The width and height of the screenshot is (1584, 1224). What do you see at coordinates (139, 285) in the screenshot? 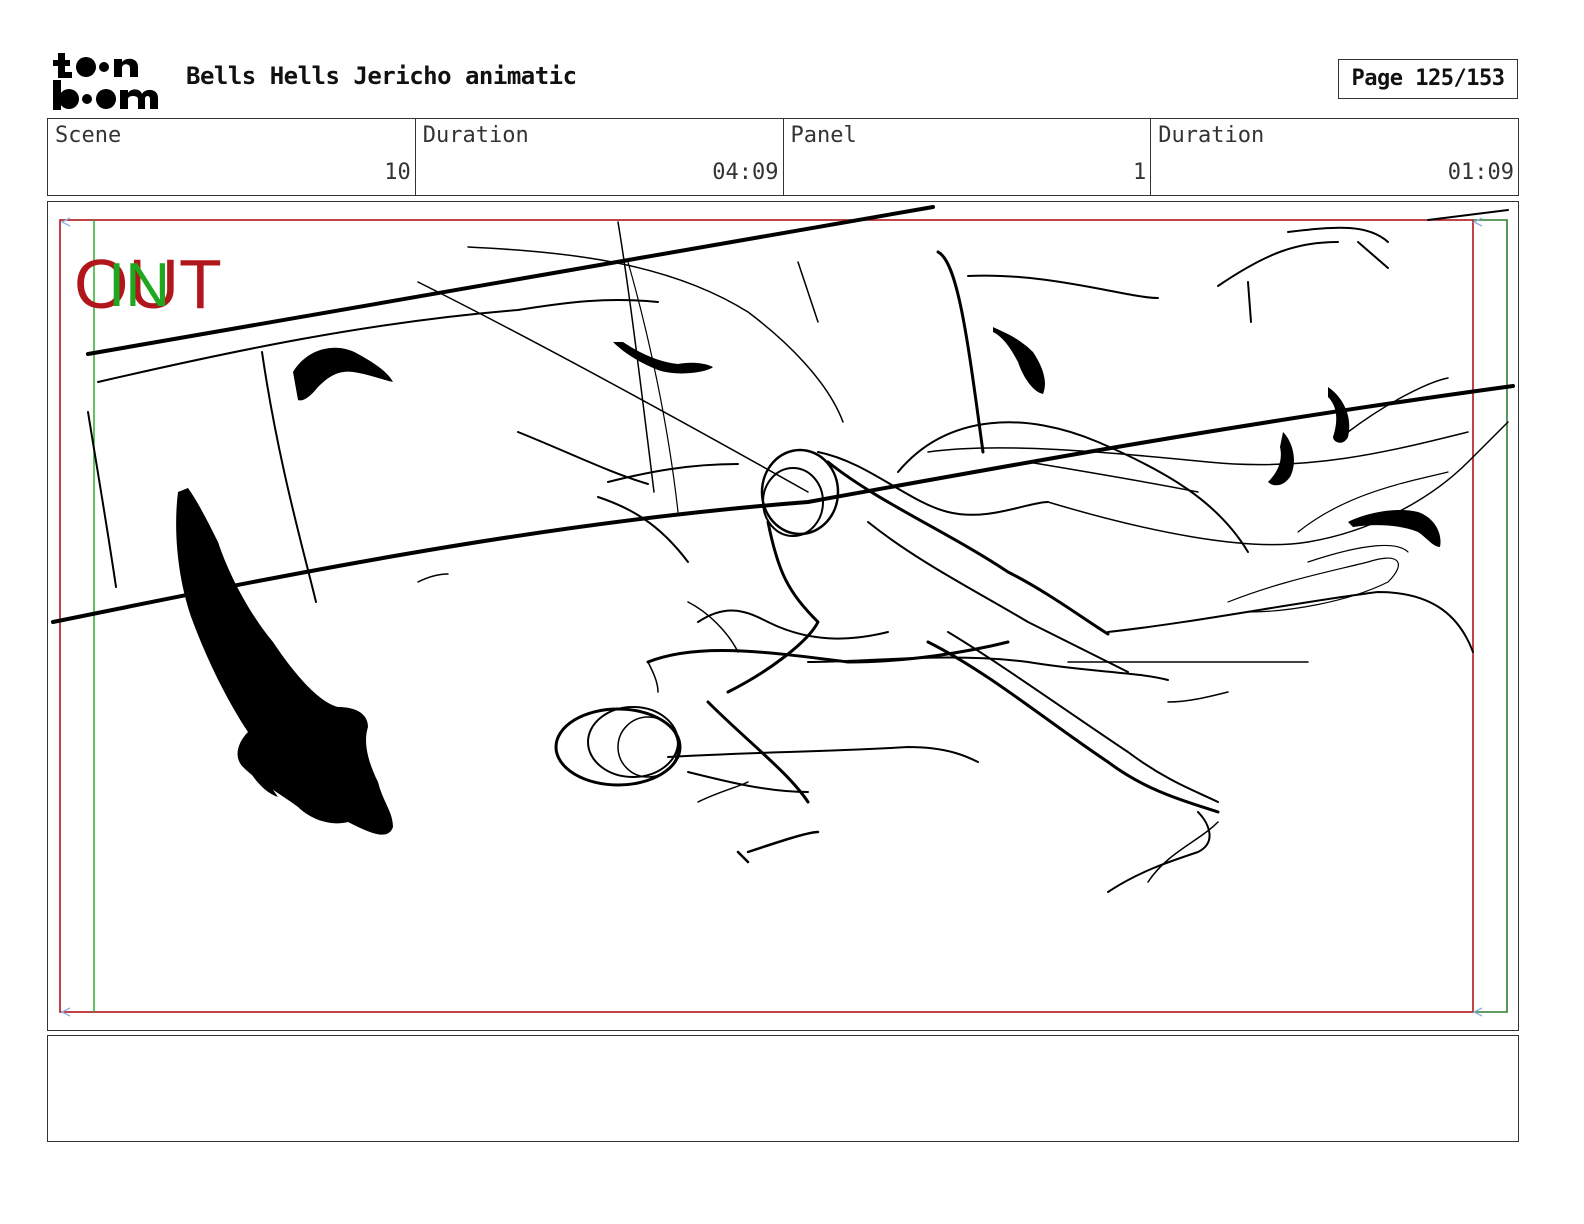
I see `in-marker: IN` at bounding box center [139, 285].